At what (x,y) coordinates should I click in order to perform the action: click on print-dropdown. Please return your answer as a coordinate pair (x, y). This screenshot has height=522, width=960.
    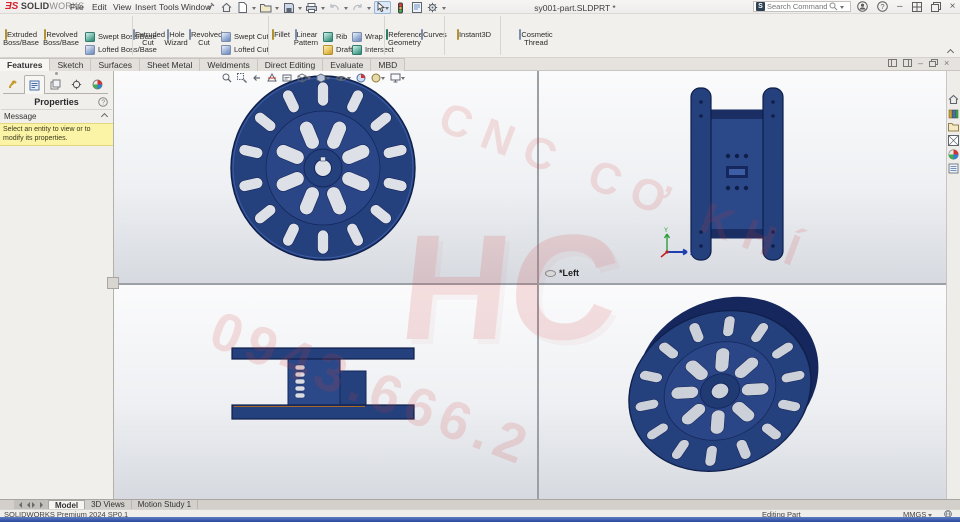
    Looking at the image, I should click on (323, 9).